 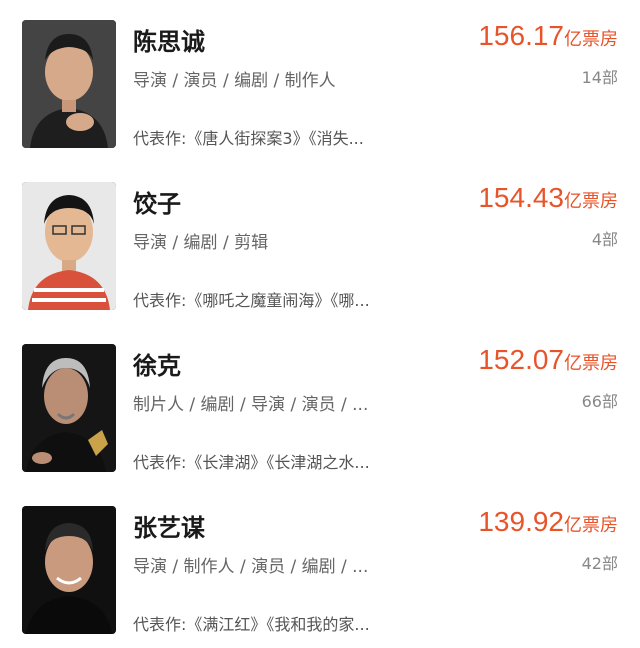 What do you see at coordinates (604, 239) in the screenshot?
I see `film-count: 4部` at bounding box center [604, 239].